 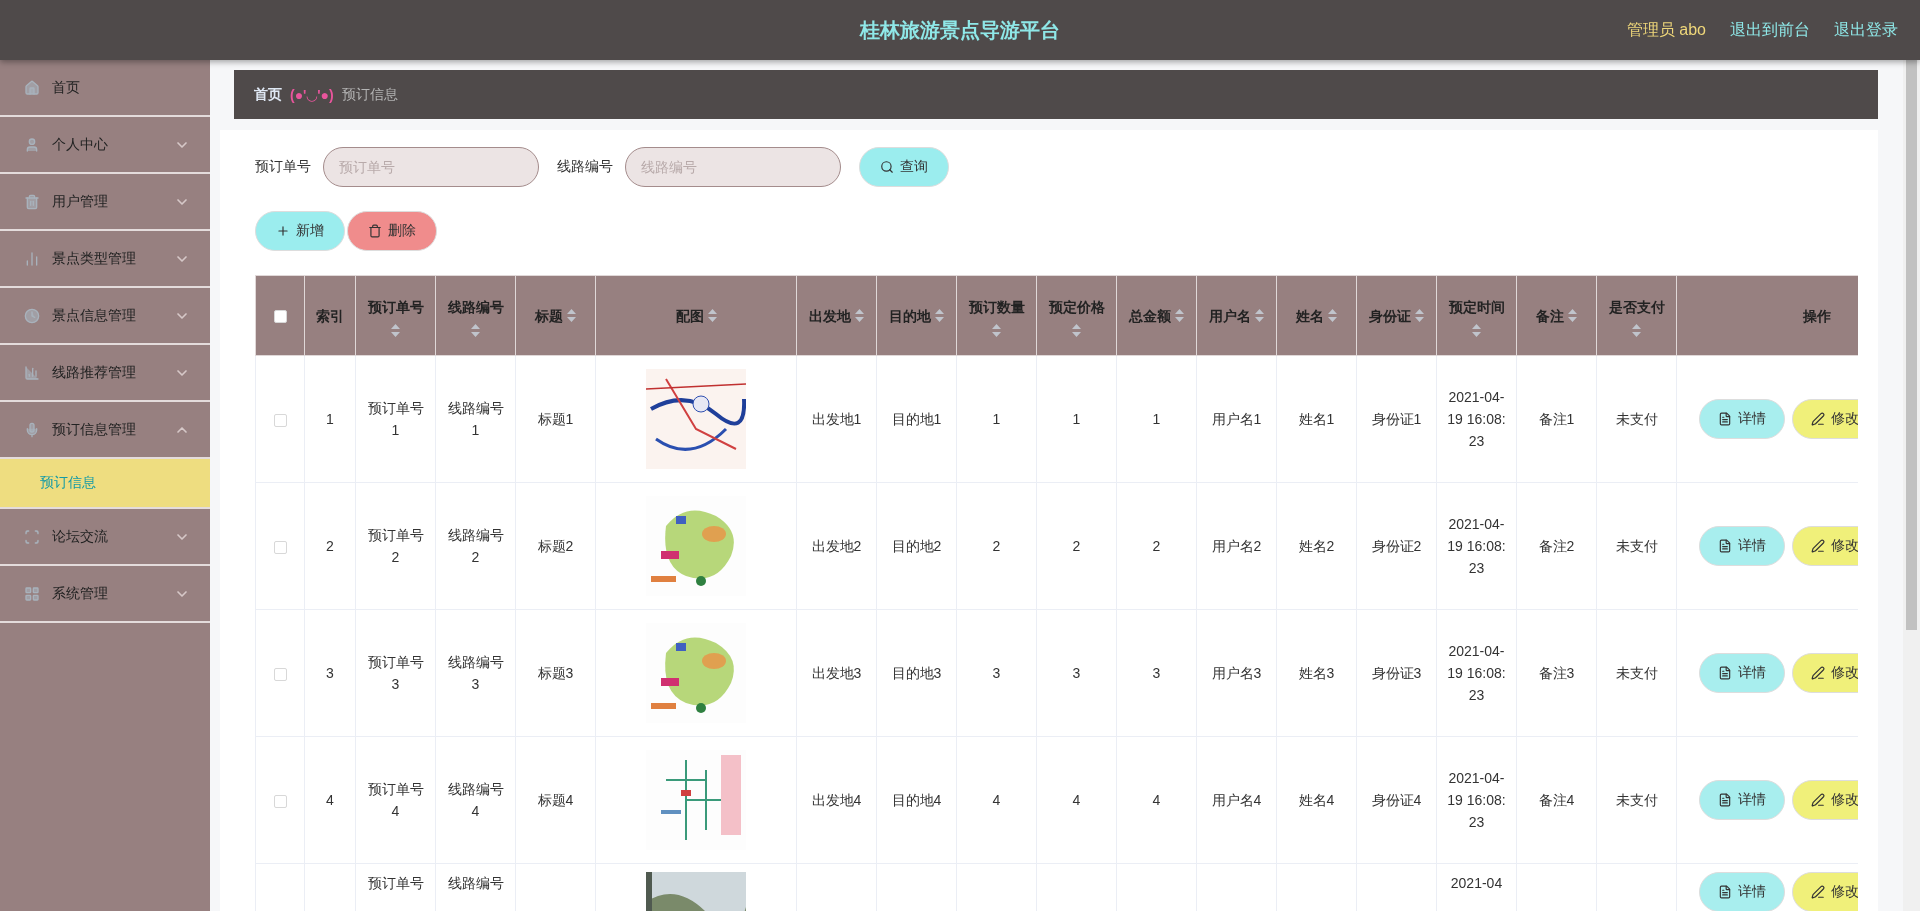 What do you see at coordinates (1556, 315) in the screenshot?
I see `column-header: 备注` at bounding box center [1556, 315].